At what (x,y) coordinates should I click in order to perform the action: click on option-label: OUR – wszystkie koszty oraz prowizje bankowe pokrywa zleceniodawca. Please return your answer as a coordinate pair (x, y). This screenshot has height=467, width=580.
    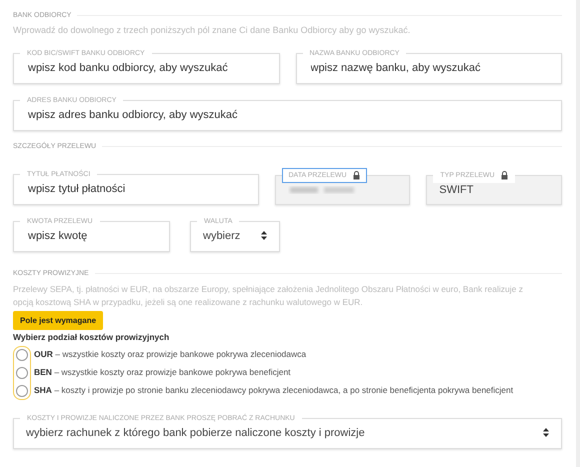
    Looking at the image, I should click on (171, 354).